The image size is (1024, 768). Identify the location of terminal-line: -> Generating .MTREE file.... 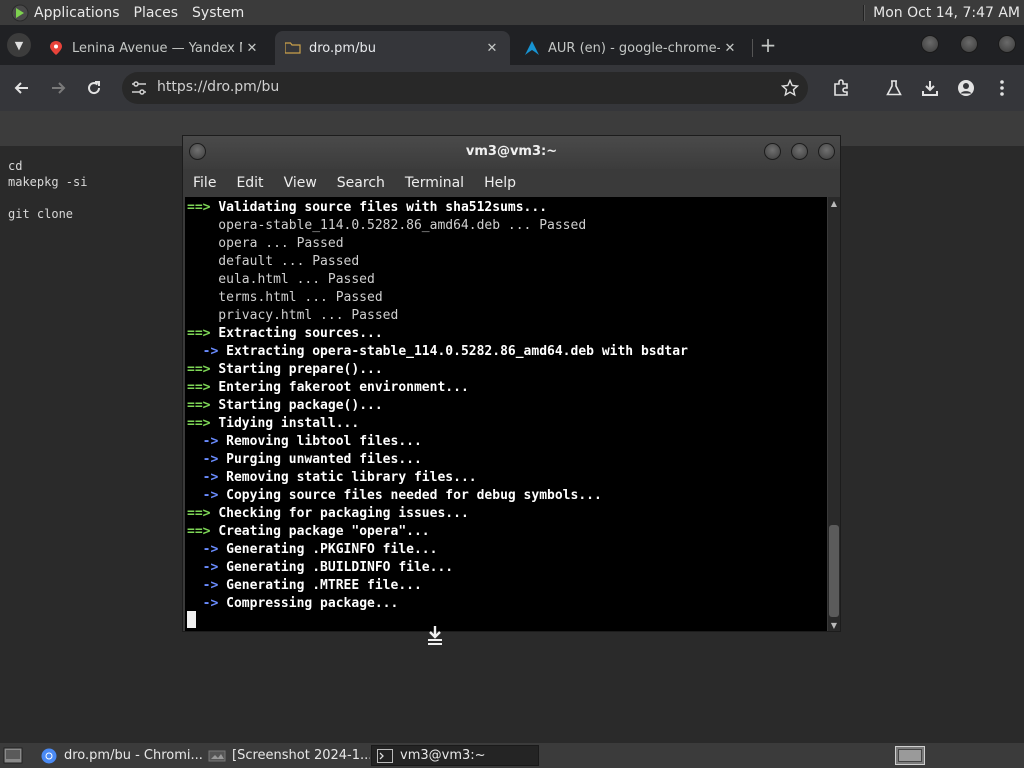
(437, 586).